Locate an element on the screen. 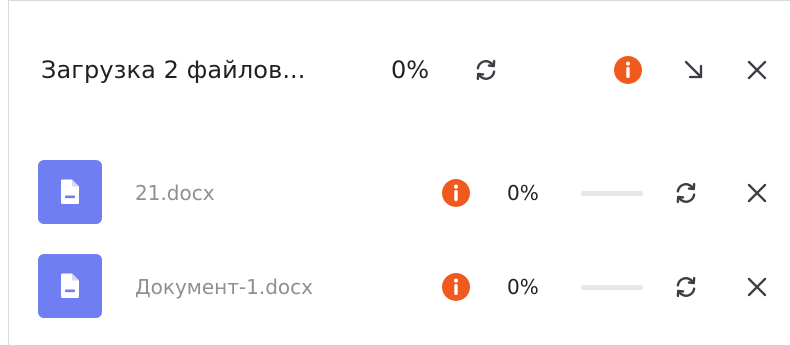 The image size is (790, 345). close-panel-button is located at coordinates (757, 70).